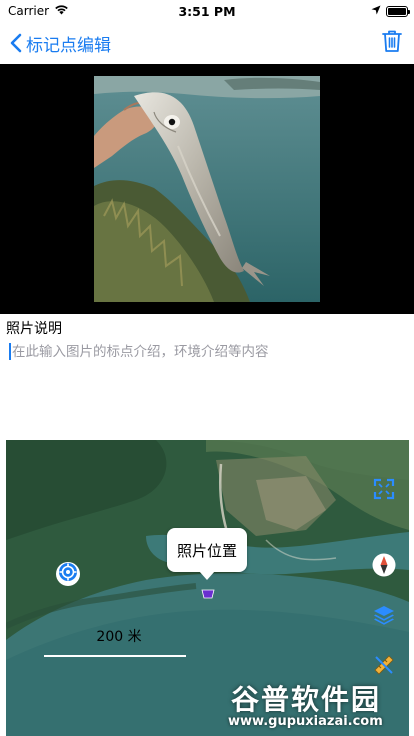  I want to click on chevron-left-icon, so click(16, 43).